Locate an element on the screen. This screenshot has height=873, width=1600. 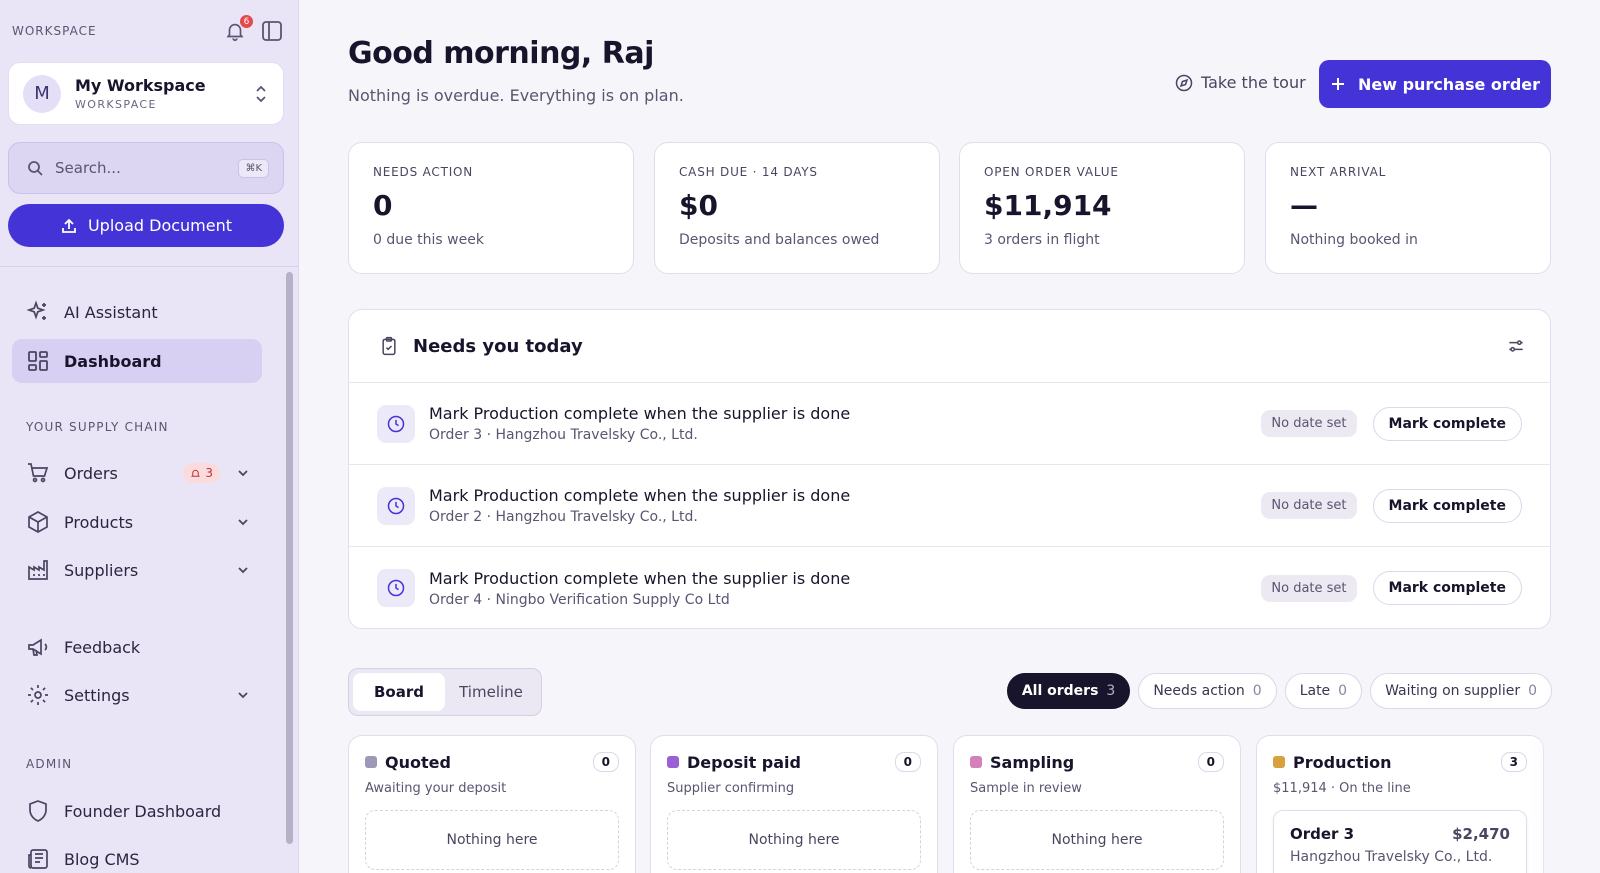
new-purchase-order-label: New purchase order is located at coordinates (1449, 84).